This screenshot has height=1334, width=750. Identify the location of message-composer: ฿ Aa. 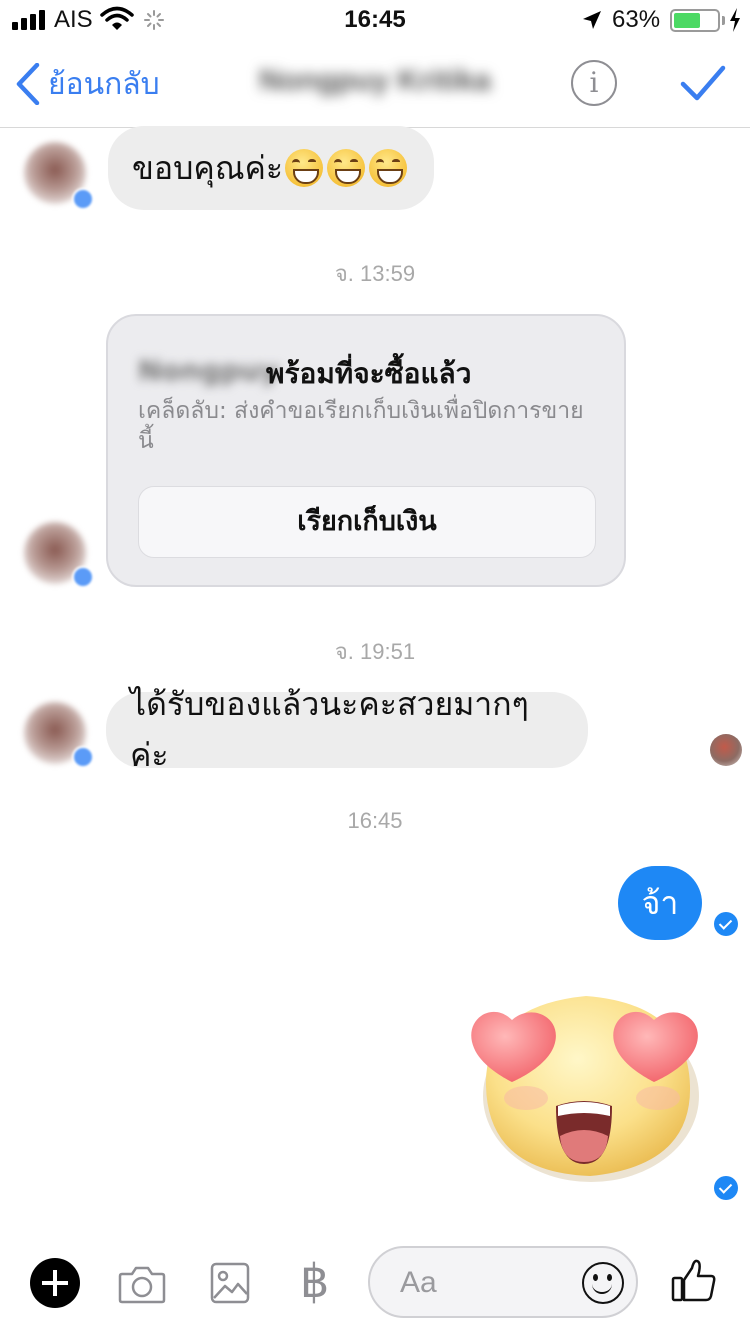
(375, 1283).